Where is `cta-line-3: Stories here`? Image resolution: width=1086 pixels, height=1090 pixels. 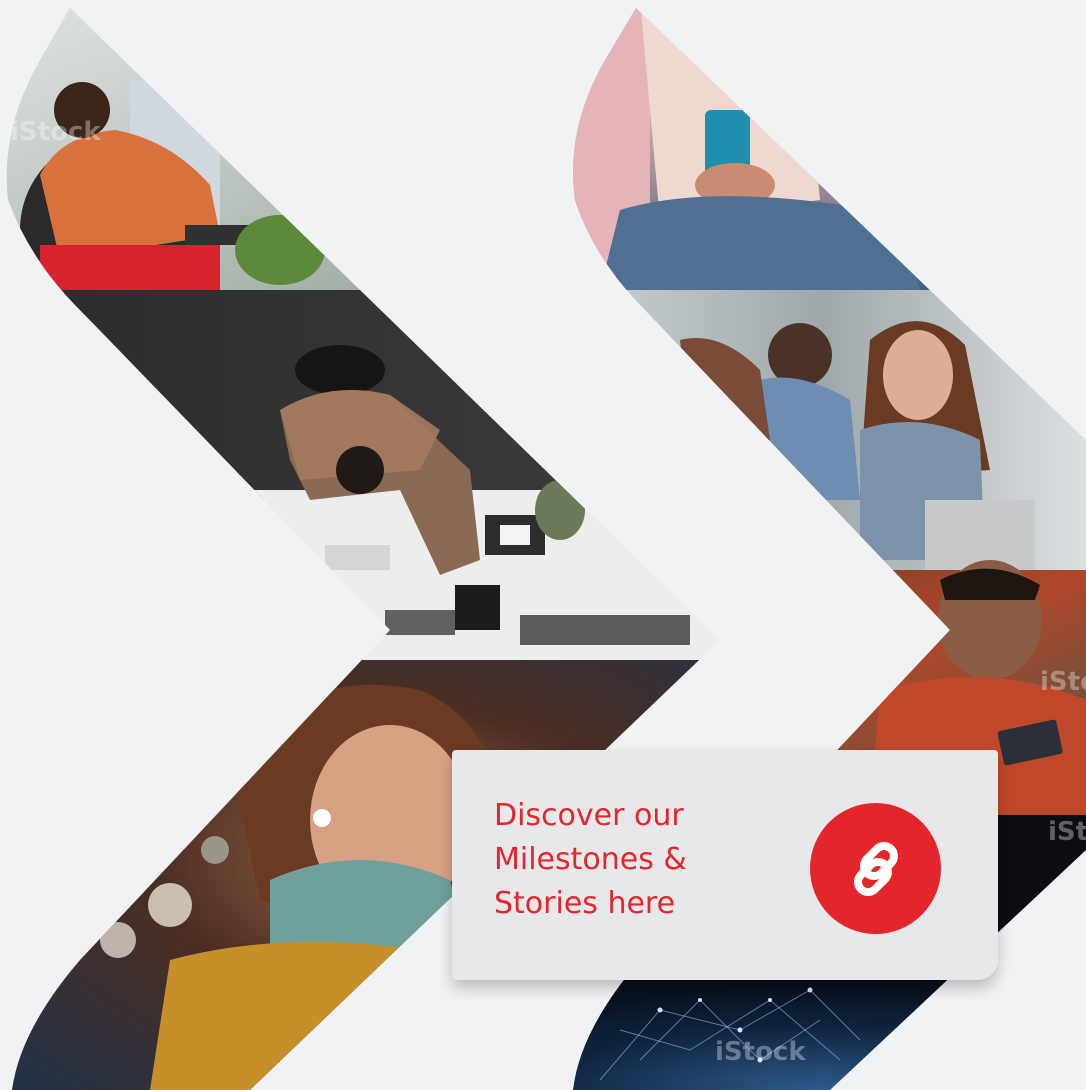 cta-line-3: Stories here is located at coordinates (585, 903).